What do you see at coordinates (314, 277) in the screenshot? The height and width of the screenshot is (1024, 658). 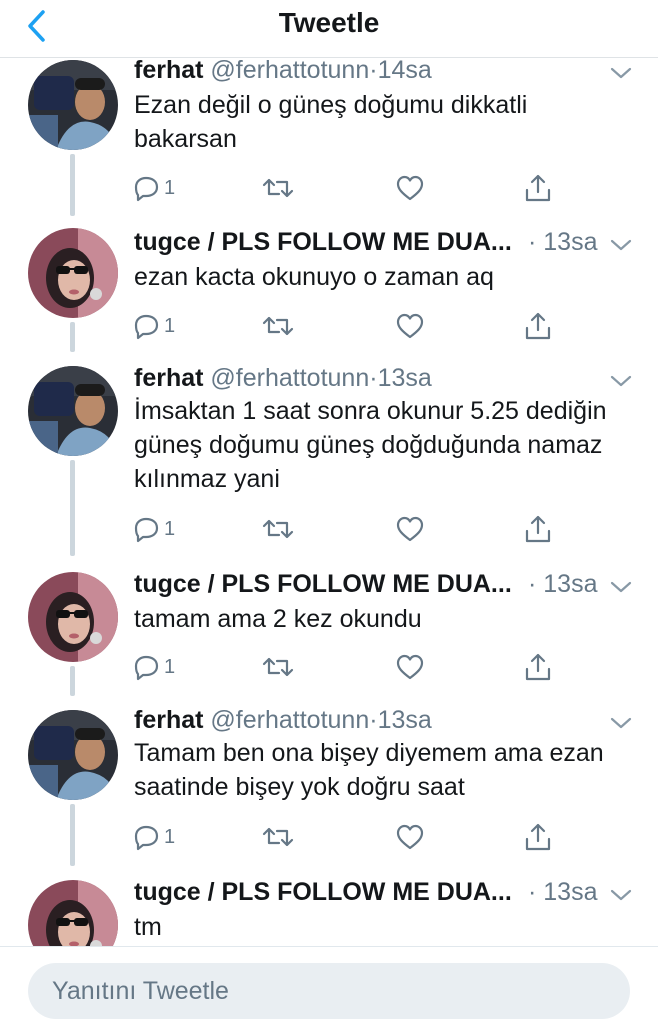 I see `tweet-text: ezan kacta okunuyo o zaman aq` at bounding box center [314, 277].